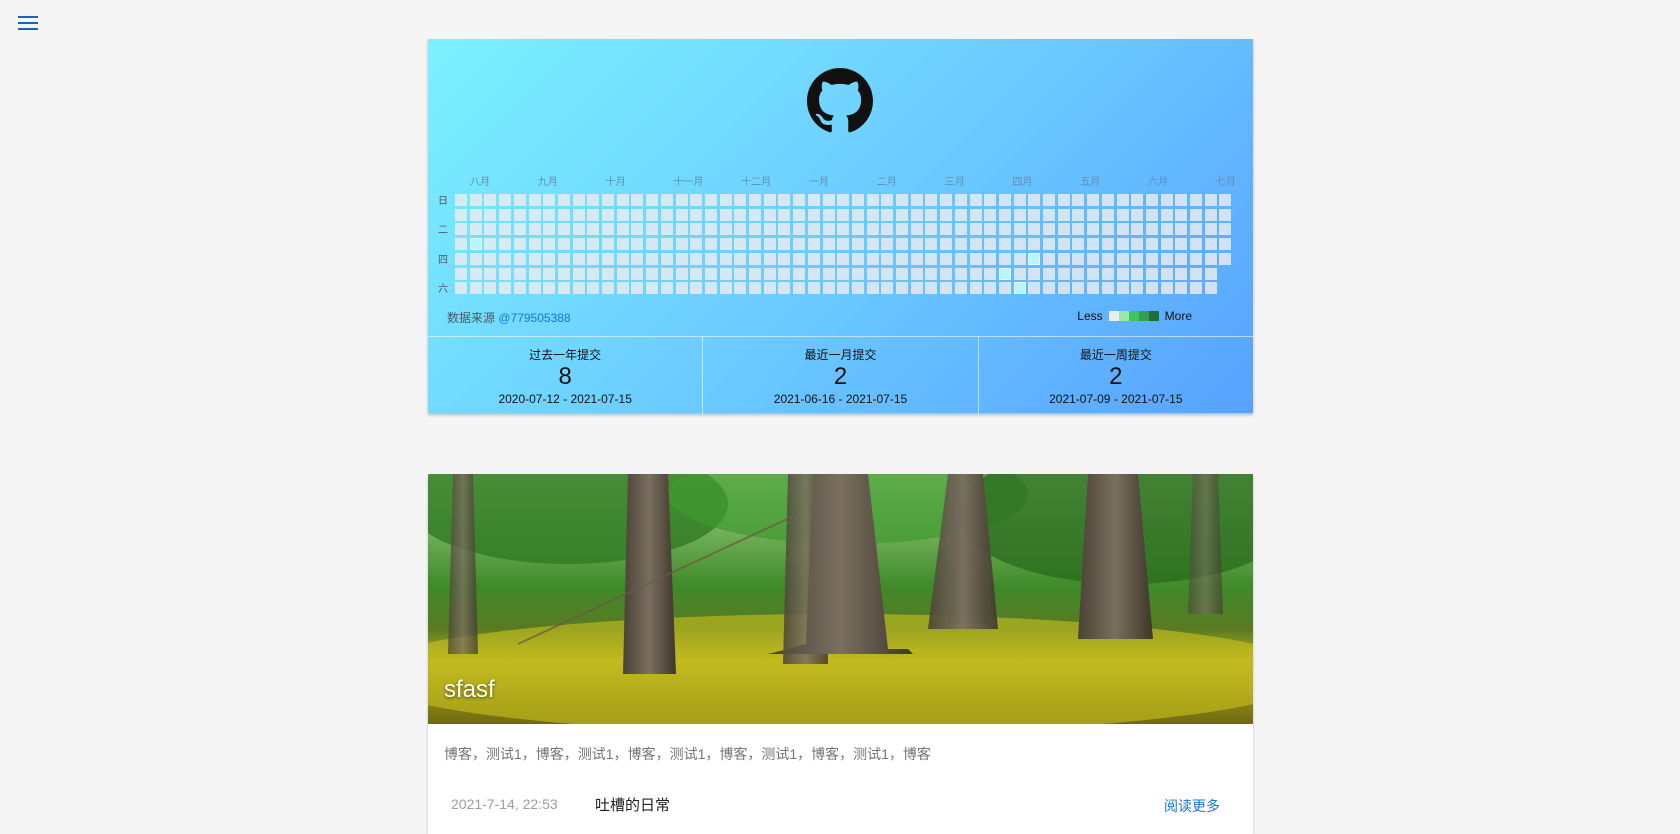  Describe the element at coordinates (632, 804) in the screenshot. I see `post-category: 吐槽的日常` at that location.